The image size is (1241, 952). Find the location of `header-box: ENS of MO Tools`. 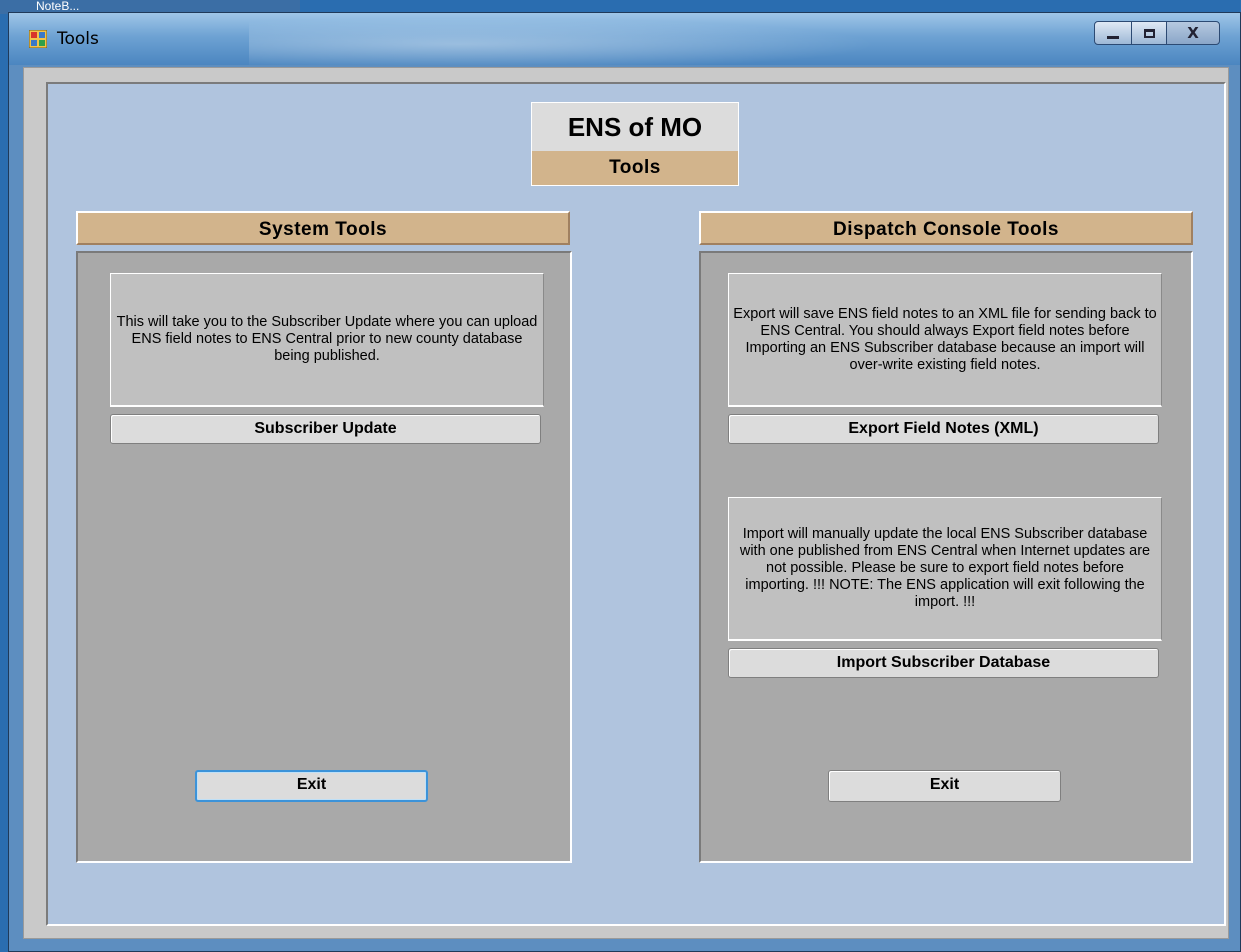

header-box: ENS of MO Tools is located at coordinates (635, 144).